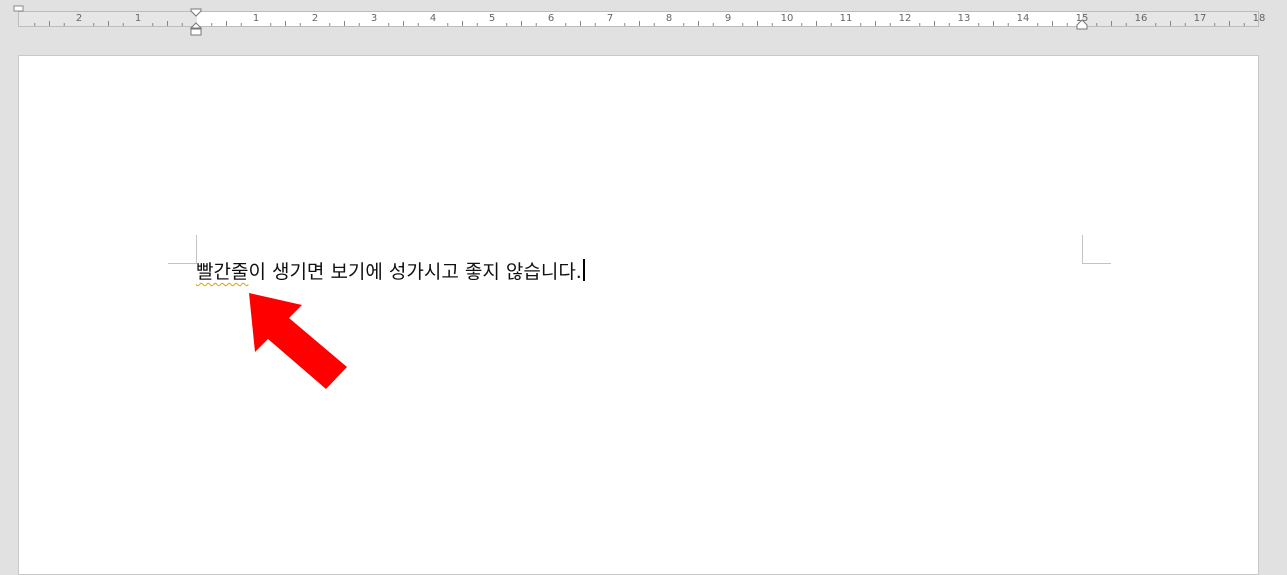  I want to click on crop-mark-top-right, so click(1096, 249).